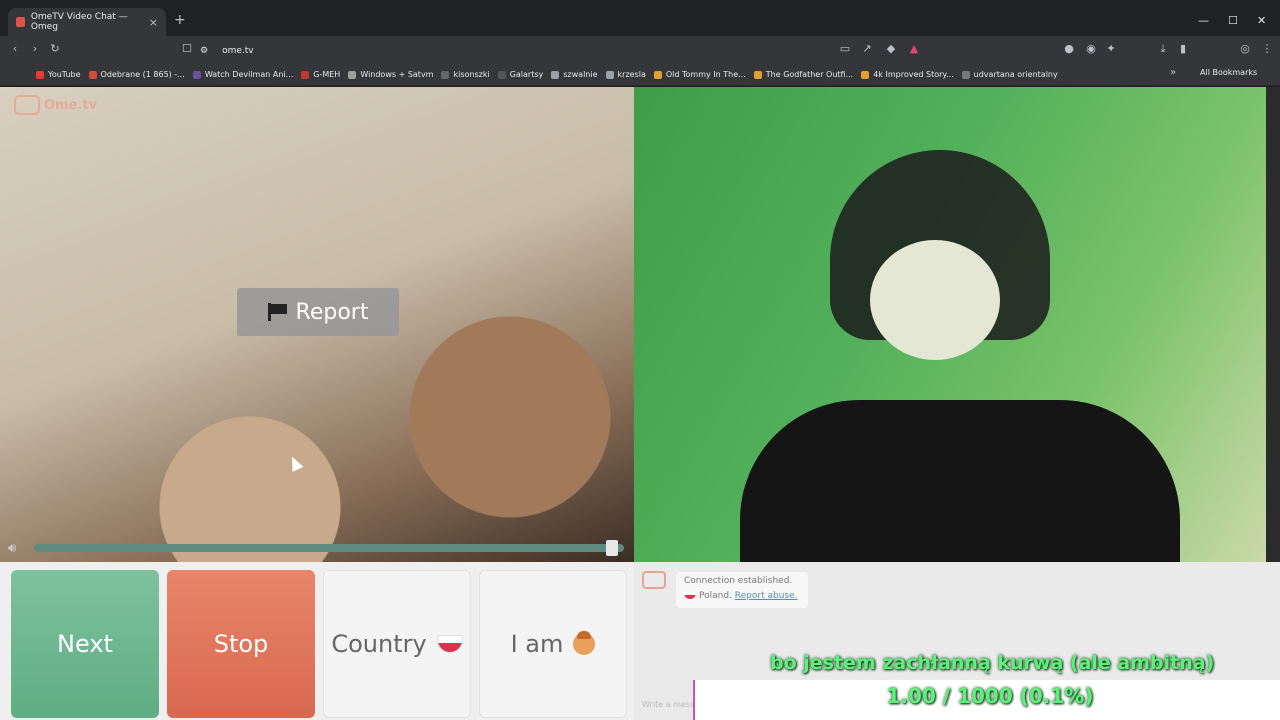 This screenshot has width=1280, height=720. What do you see at coordinates (914, 49) in the screenshot?
I see `alert-icon: ▲` at bounding box center [914, 49].